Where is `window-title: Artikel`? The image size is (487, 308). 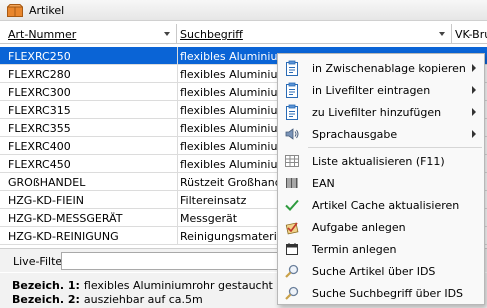
window-title: Artikel is located at coordinates (47, 10).